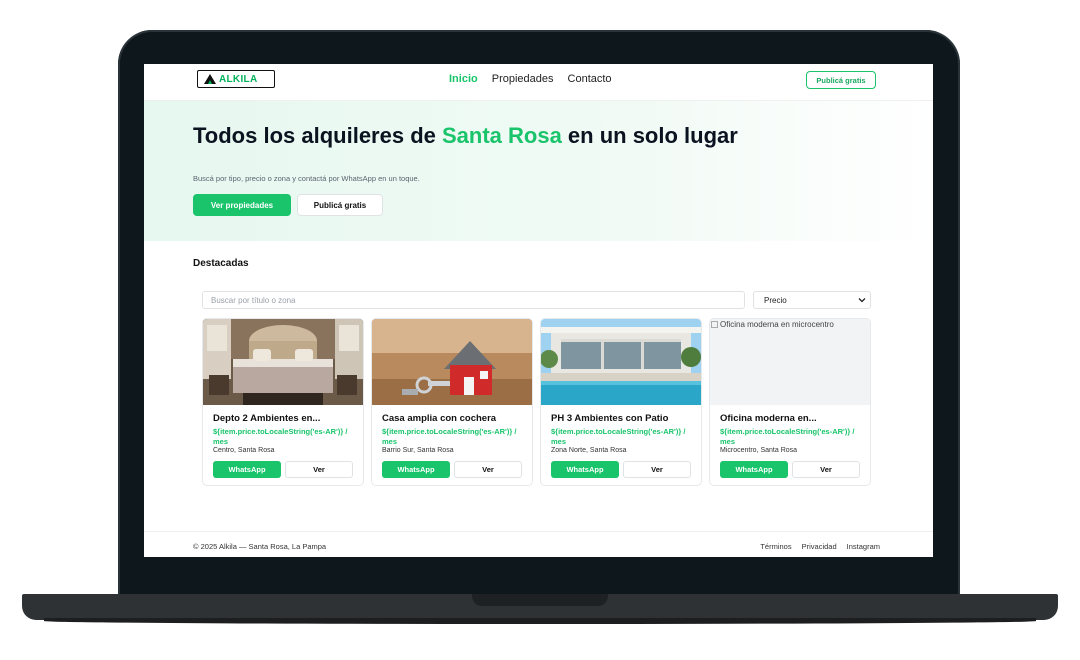 Image resolution: width=1080 pixels, height=660 pixels. What do you see at coordinates (812, 300) in the screenshot?
I see `sort-select: Precio` at bounding box center [812, 300].